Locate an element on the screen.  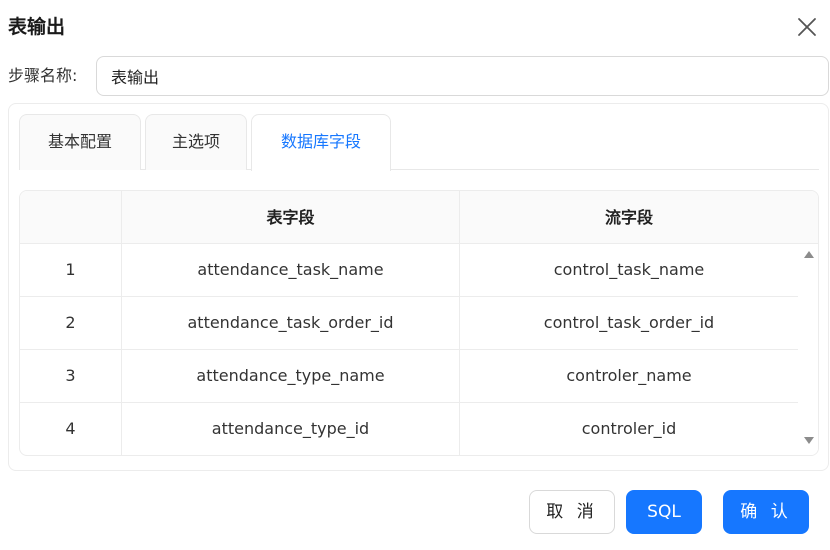
step-name-input is located at coordinates (462, 76).